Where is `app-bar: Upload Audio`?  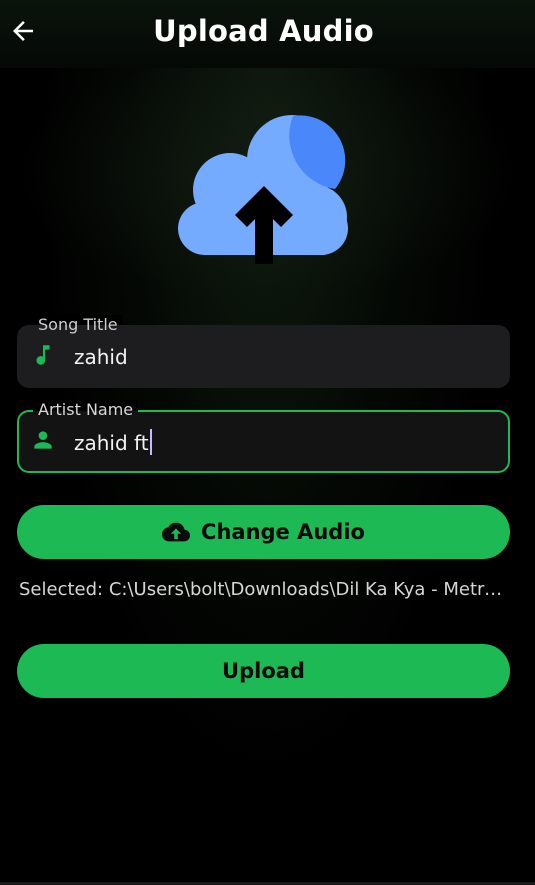
app-bar: Upload Audio is located at coordinates (267, 34).